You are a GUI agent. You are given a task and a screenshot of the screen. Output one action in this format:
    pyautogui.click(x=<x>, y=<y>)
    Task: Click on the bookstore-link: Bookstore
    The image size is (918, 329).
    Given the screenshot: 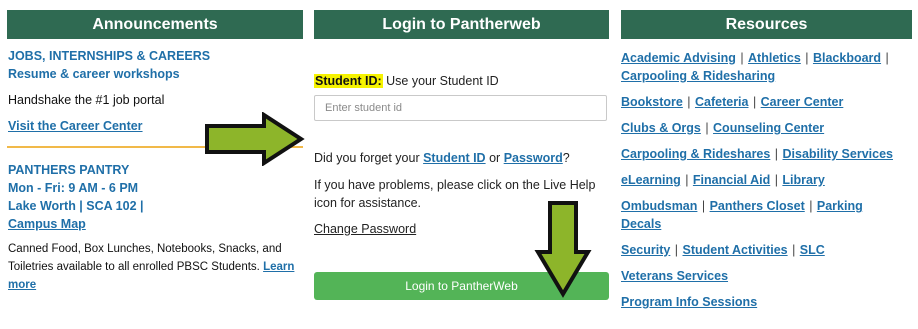 What is the action you would take?
    pyautogui.click(x=652, y=102)
    